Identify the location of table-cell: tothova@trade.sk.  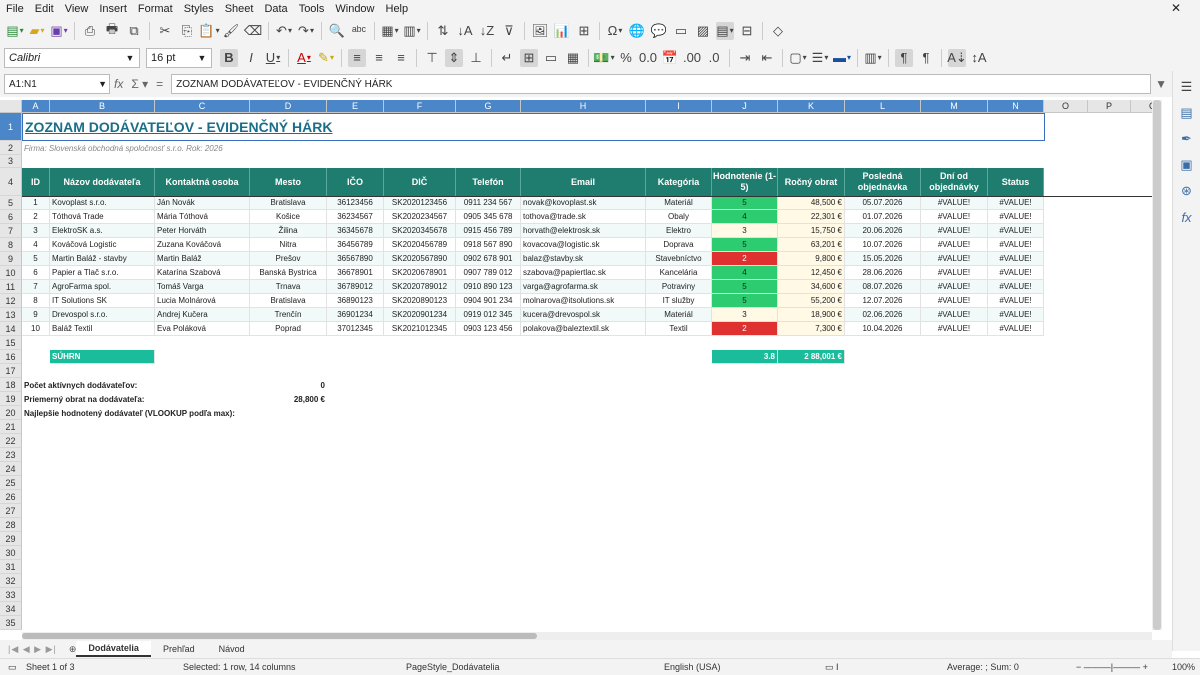
(583, 217).